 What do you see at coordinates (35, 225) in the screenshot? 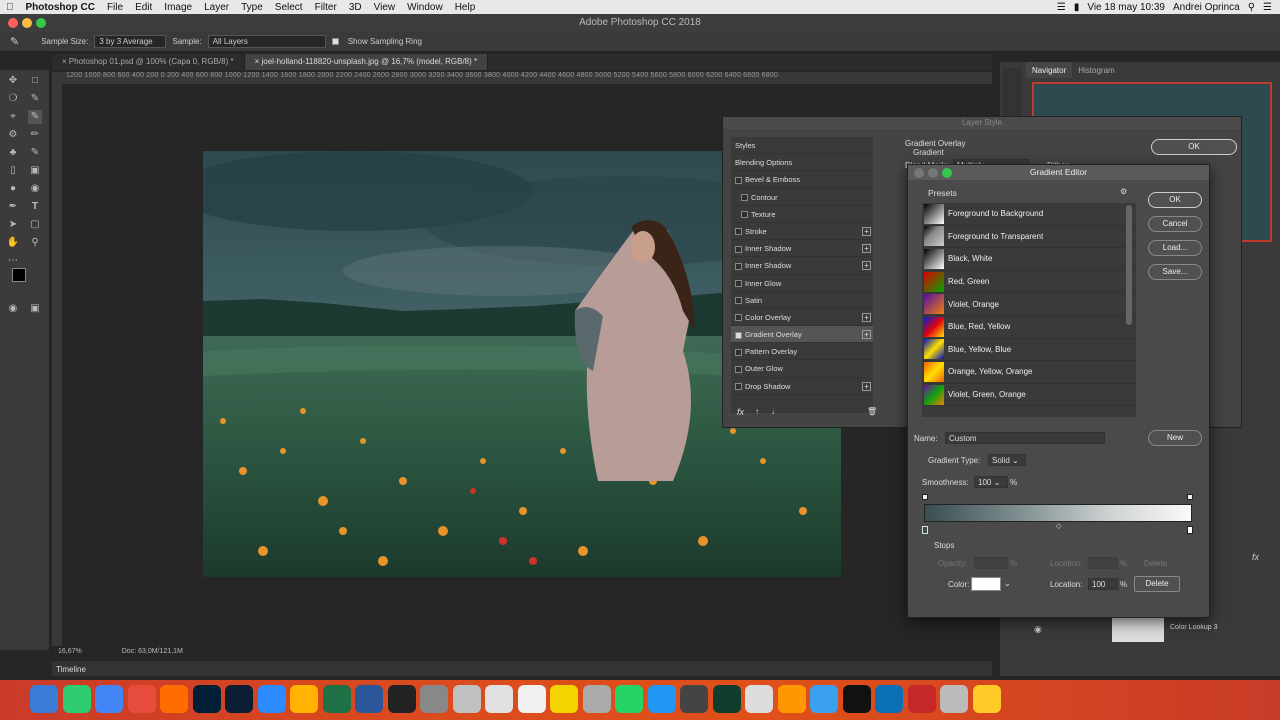
I see `shape-tool-icon: ▢` at bounding box center [35, 225].